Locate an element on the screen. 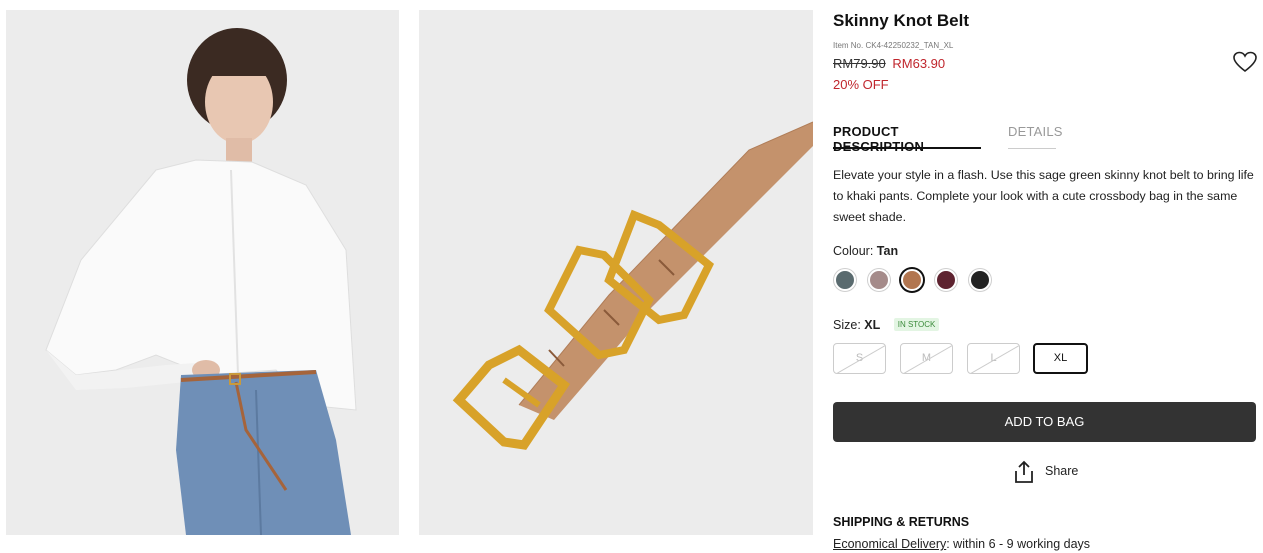  size-option-l: L is located at coordinates (993, 358).